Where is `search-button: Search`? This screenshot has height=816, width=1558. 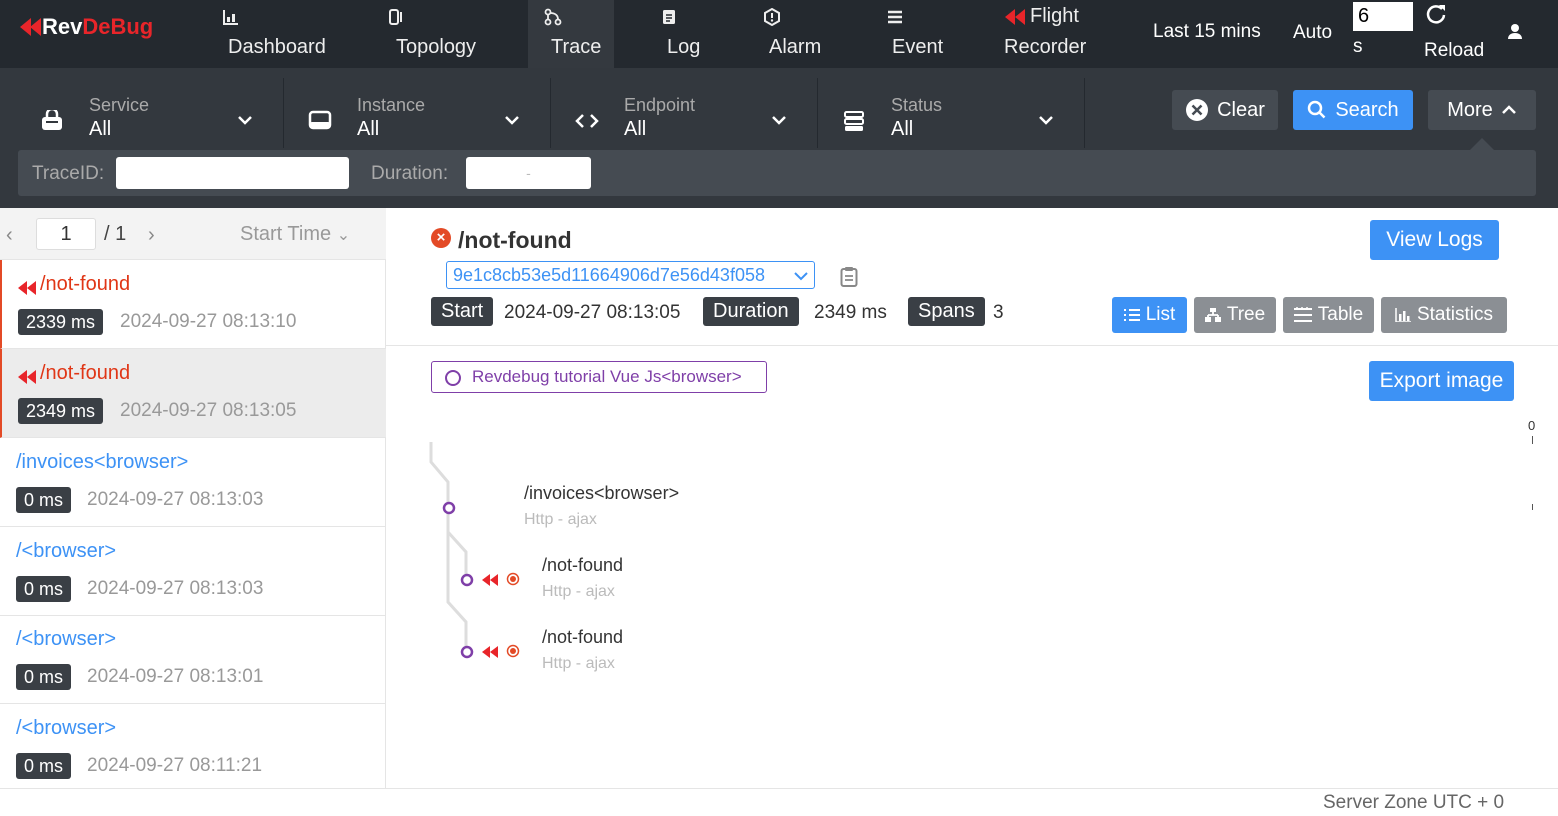
search-button: Search is located at coordinates (1353, 110).